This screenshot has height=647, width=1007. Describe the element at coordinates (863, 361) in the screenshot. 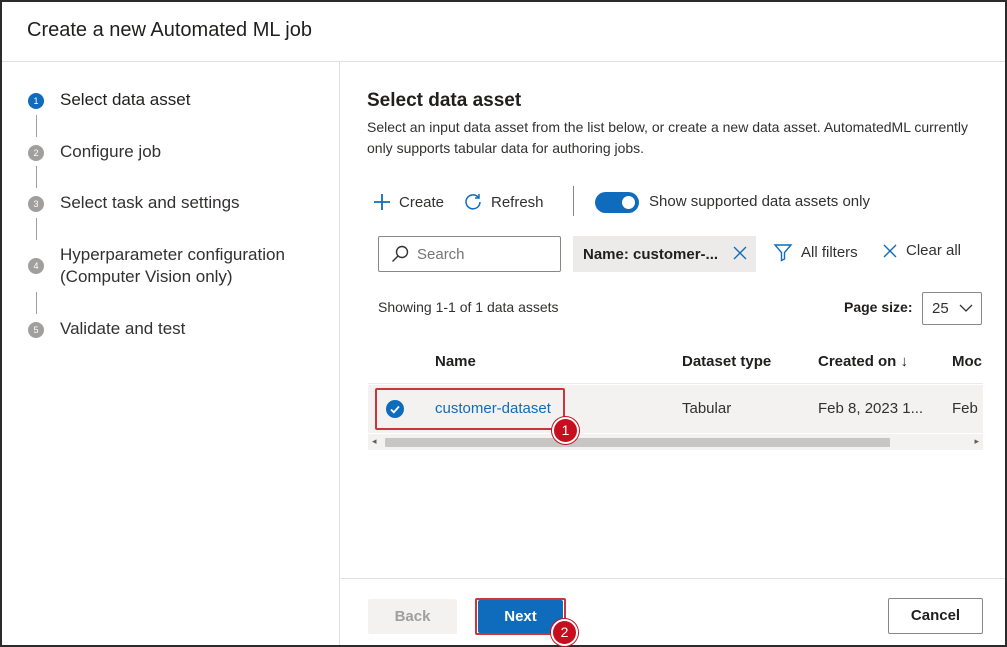

I see `column-header-created-on: Created on ↓` at that location.